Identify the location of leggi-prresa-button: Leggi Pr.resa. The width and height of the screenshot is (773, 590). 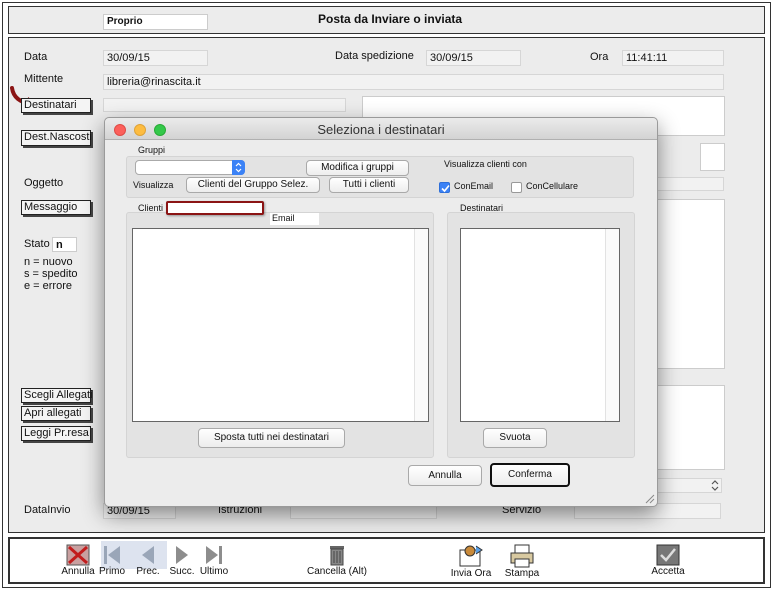
(56, 433).